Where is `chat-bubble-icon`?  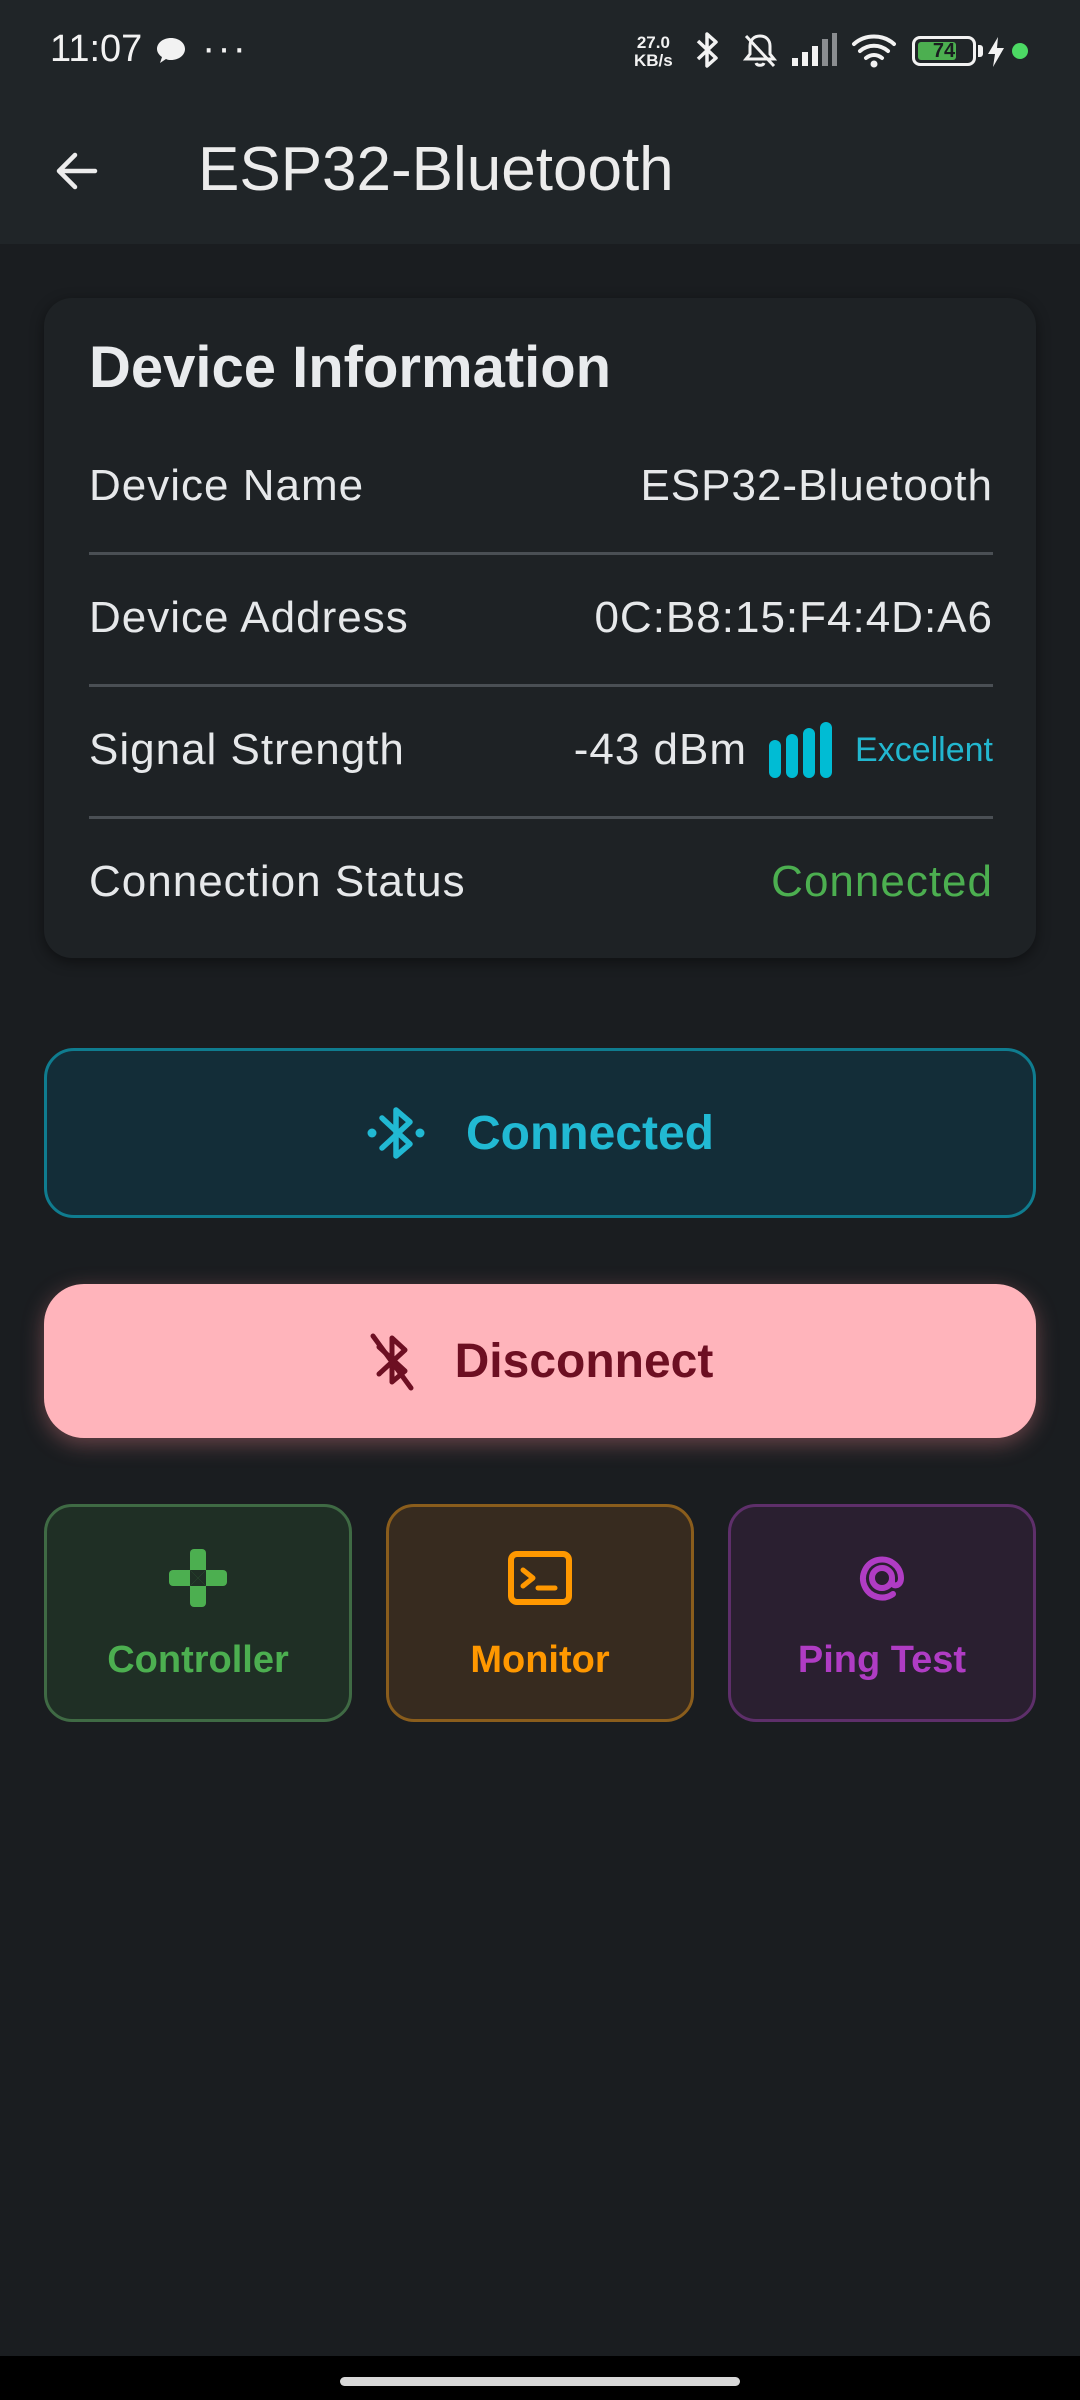
chat-bubble-icon is located at coordinates (171, 50).